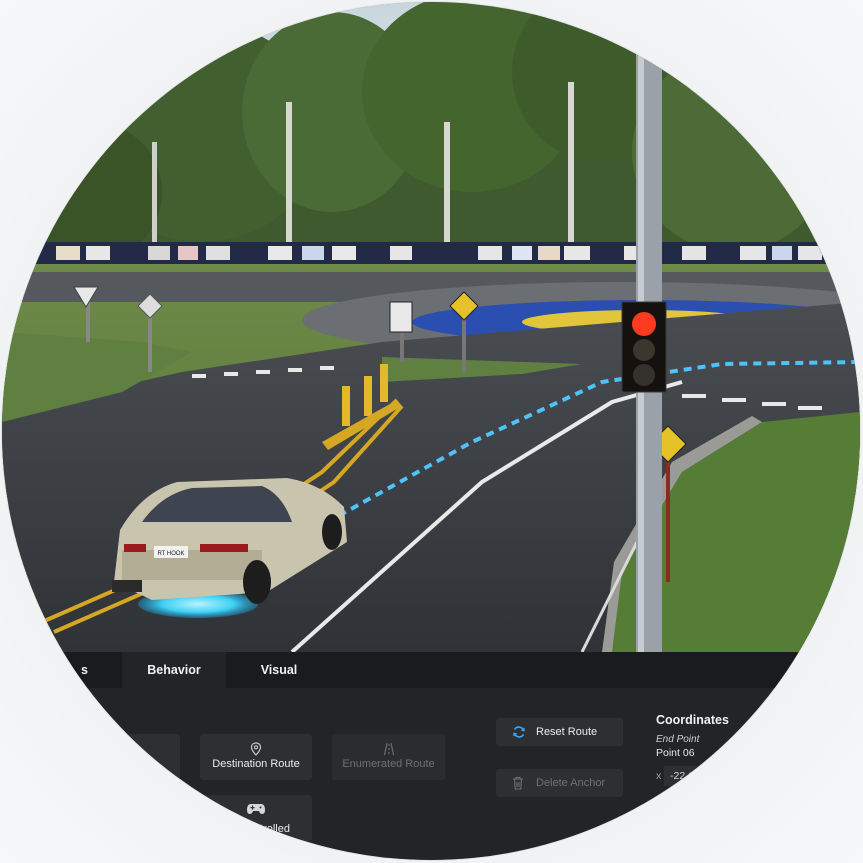 This screenshot has height=863, width=863. What do you see at coordinates (256, 818) in the screenshot?
I see `controlled-button: trolled` at bounding box center [256, 818].